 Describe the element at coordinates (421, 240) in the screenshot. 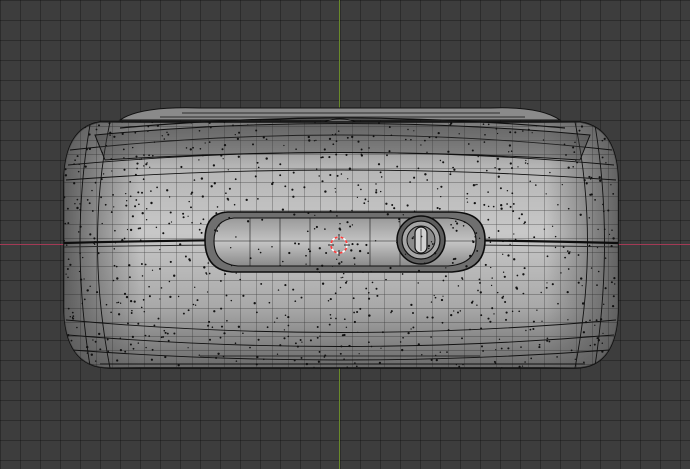

I see `round-button` at that location.